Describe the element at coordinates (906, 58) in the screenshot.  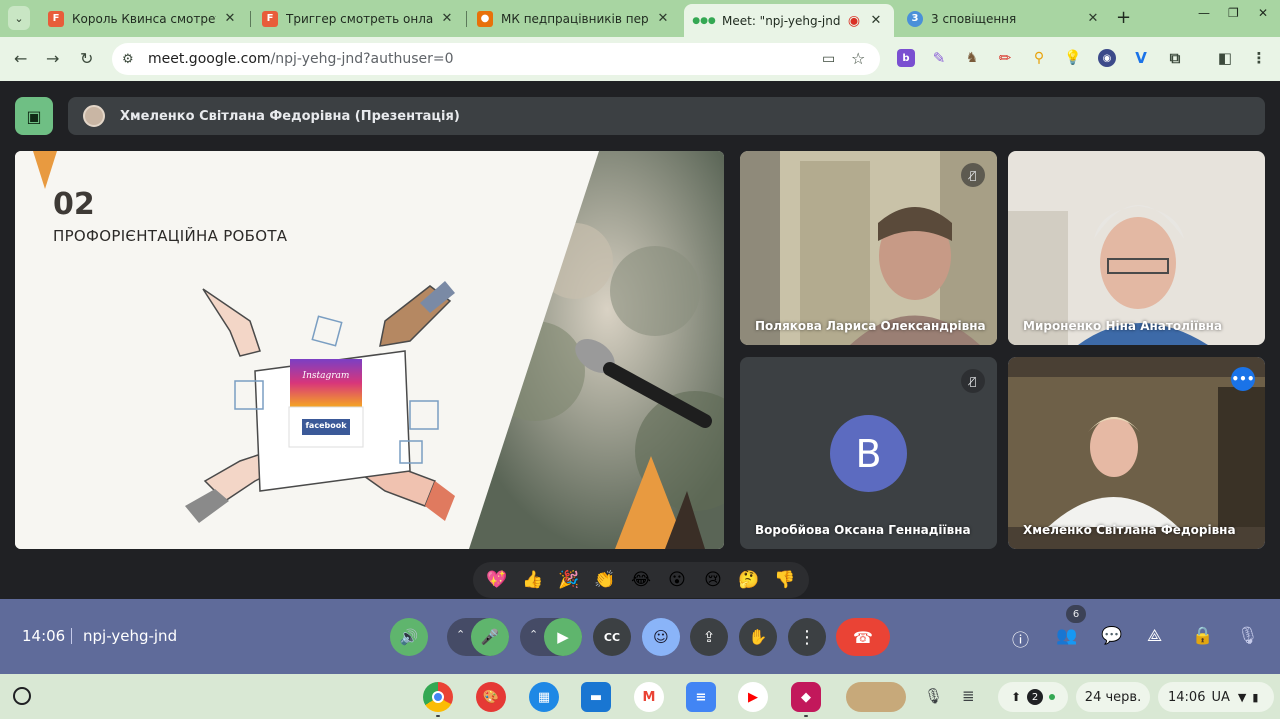
I see `extension-b-icon: b` at that location.